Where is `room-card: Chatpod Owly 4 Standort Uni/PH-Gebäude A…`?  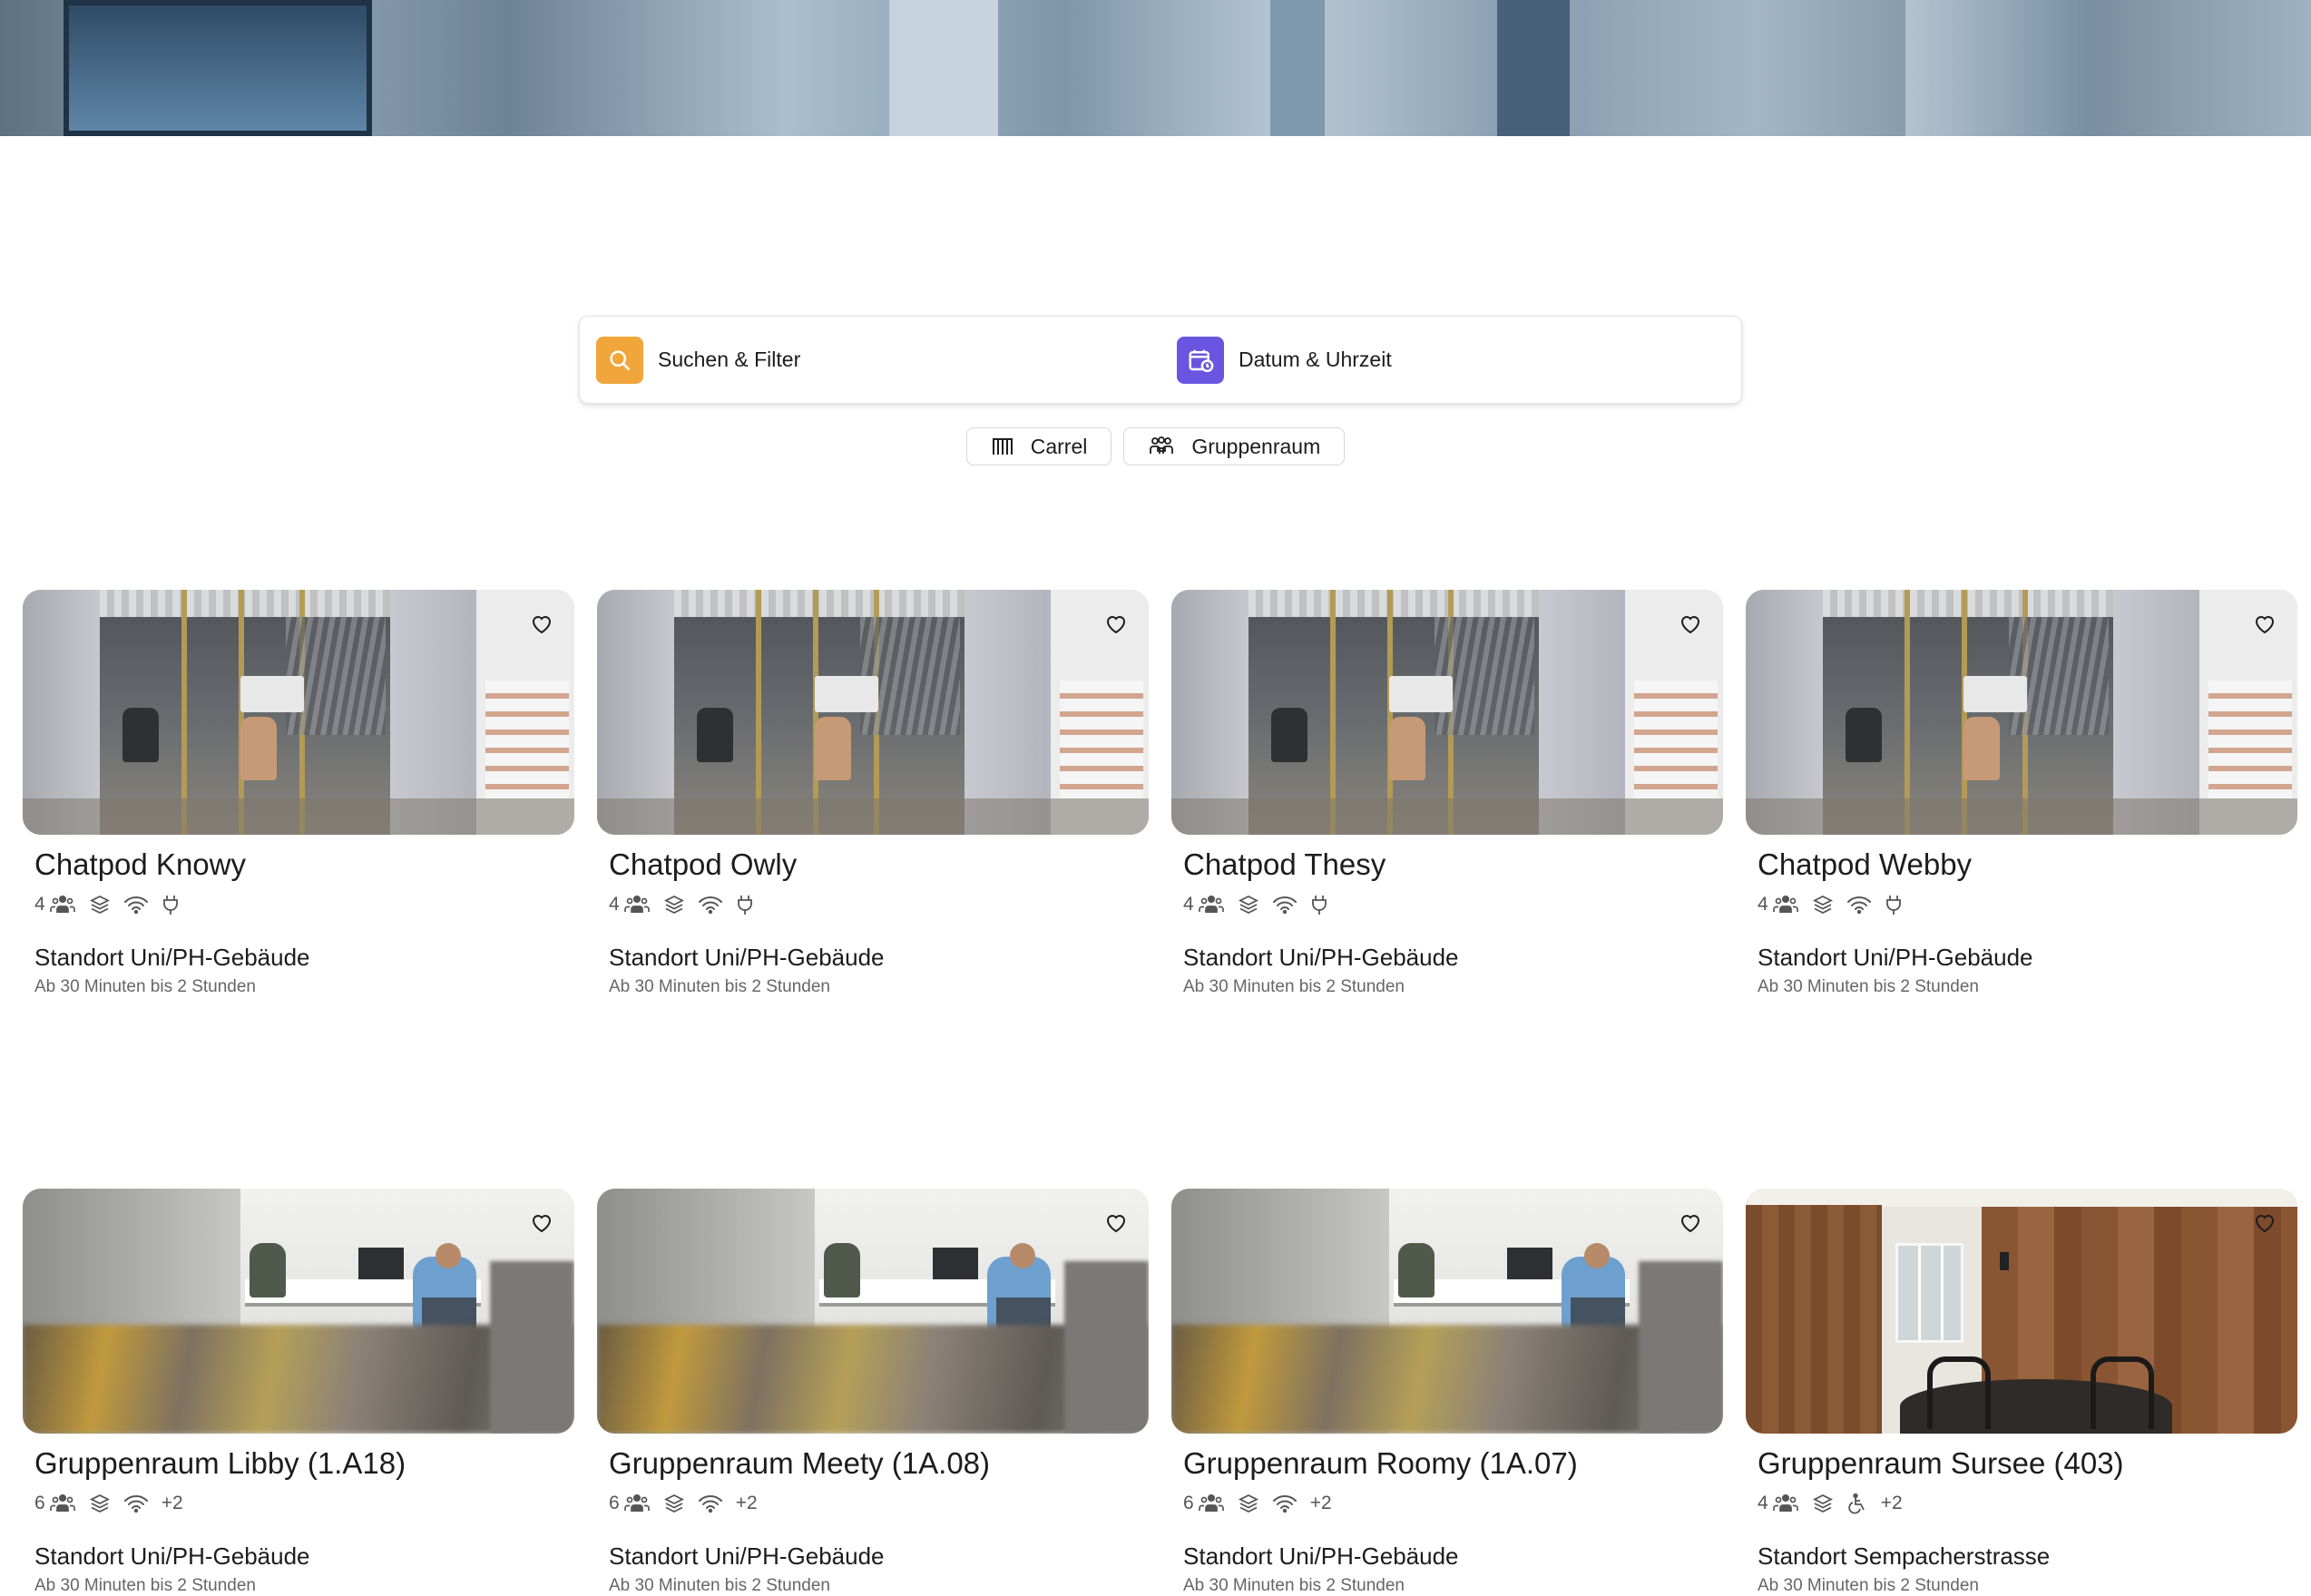
room-card: Chatpod Owly 4 Standort Uni/PH-Gebäude A… is located at coordinates (873, 793).